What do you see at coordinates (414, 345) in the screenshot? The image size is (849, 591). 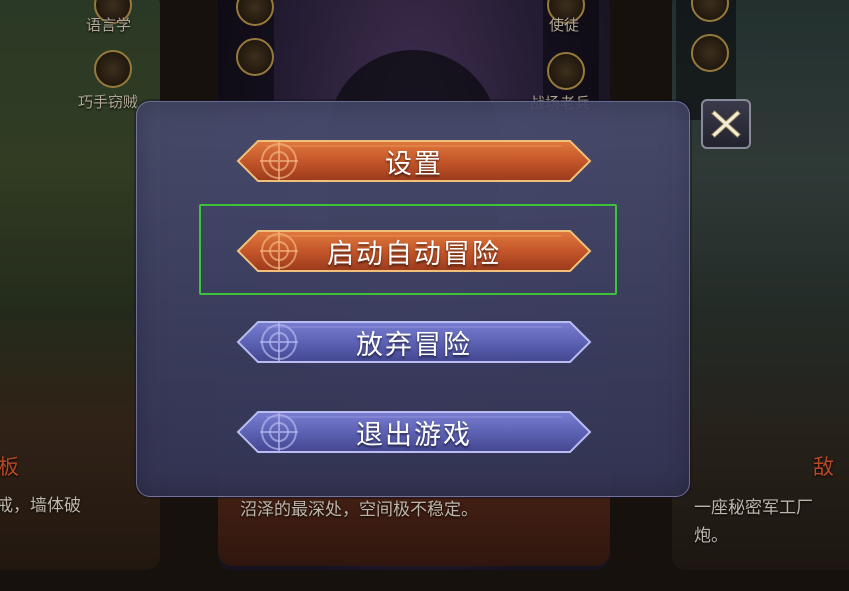 I see `abandon-adventure-label: 放弃冒险` at bounding box center [414, 345].